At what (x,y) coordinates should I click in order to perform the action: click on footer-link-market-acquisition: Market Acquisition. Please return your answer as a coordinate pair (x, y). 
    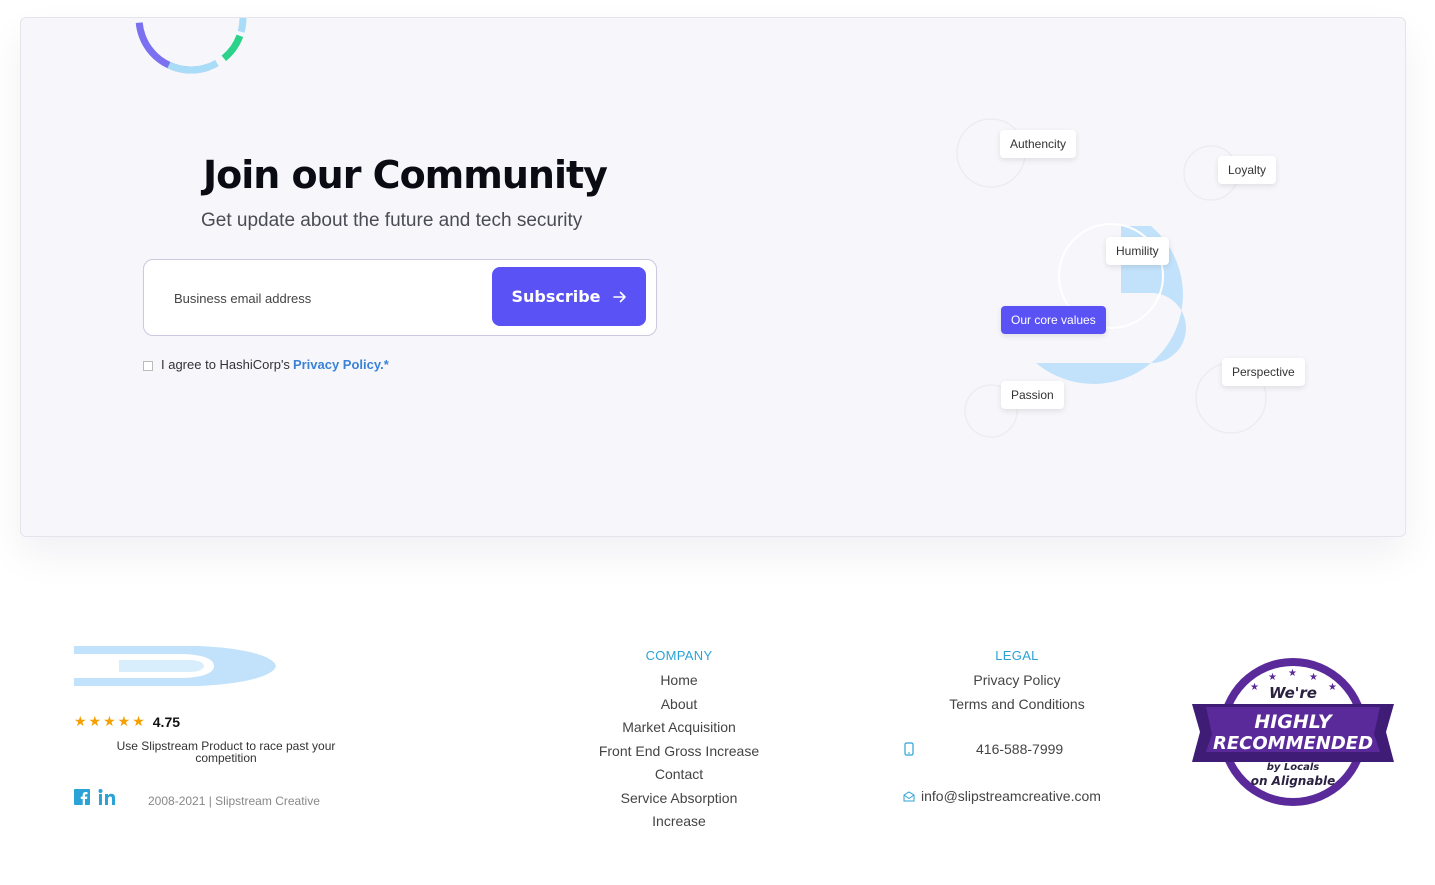
    Looking at the image, I should click on (679, 728).